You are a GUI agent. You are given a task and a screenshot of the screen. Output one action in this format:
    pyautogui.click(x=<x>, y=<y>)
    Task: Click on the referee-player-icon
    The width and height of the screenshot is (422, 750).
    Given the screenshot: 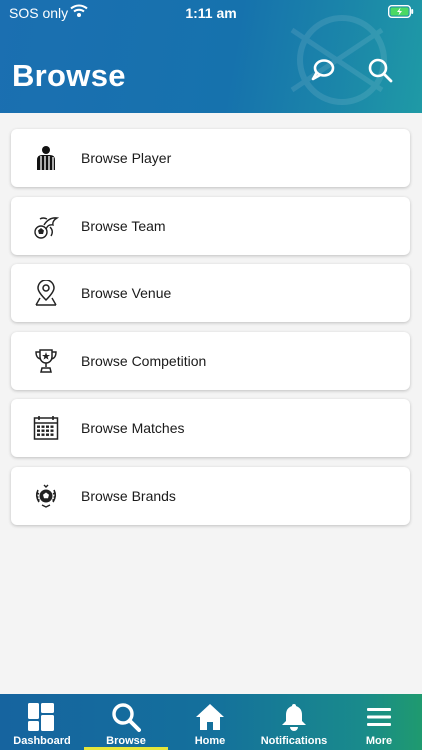 What is the action you would take?
    pyautogui.click(x=46, y=158)
    